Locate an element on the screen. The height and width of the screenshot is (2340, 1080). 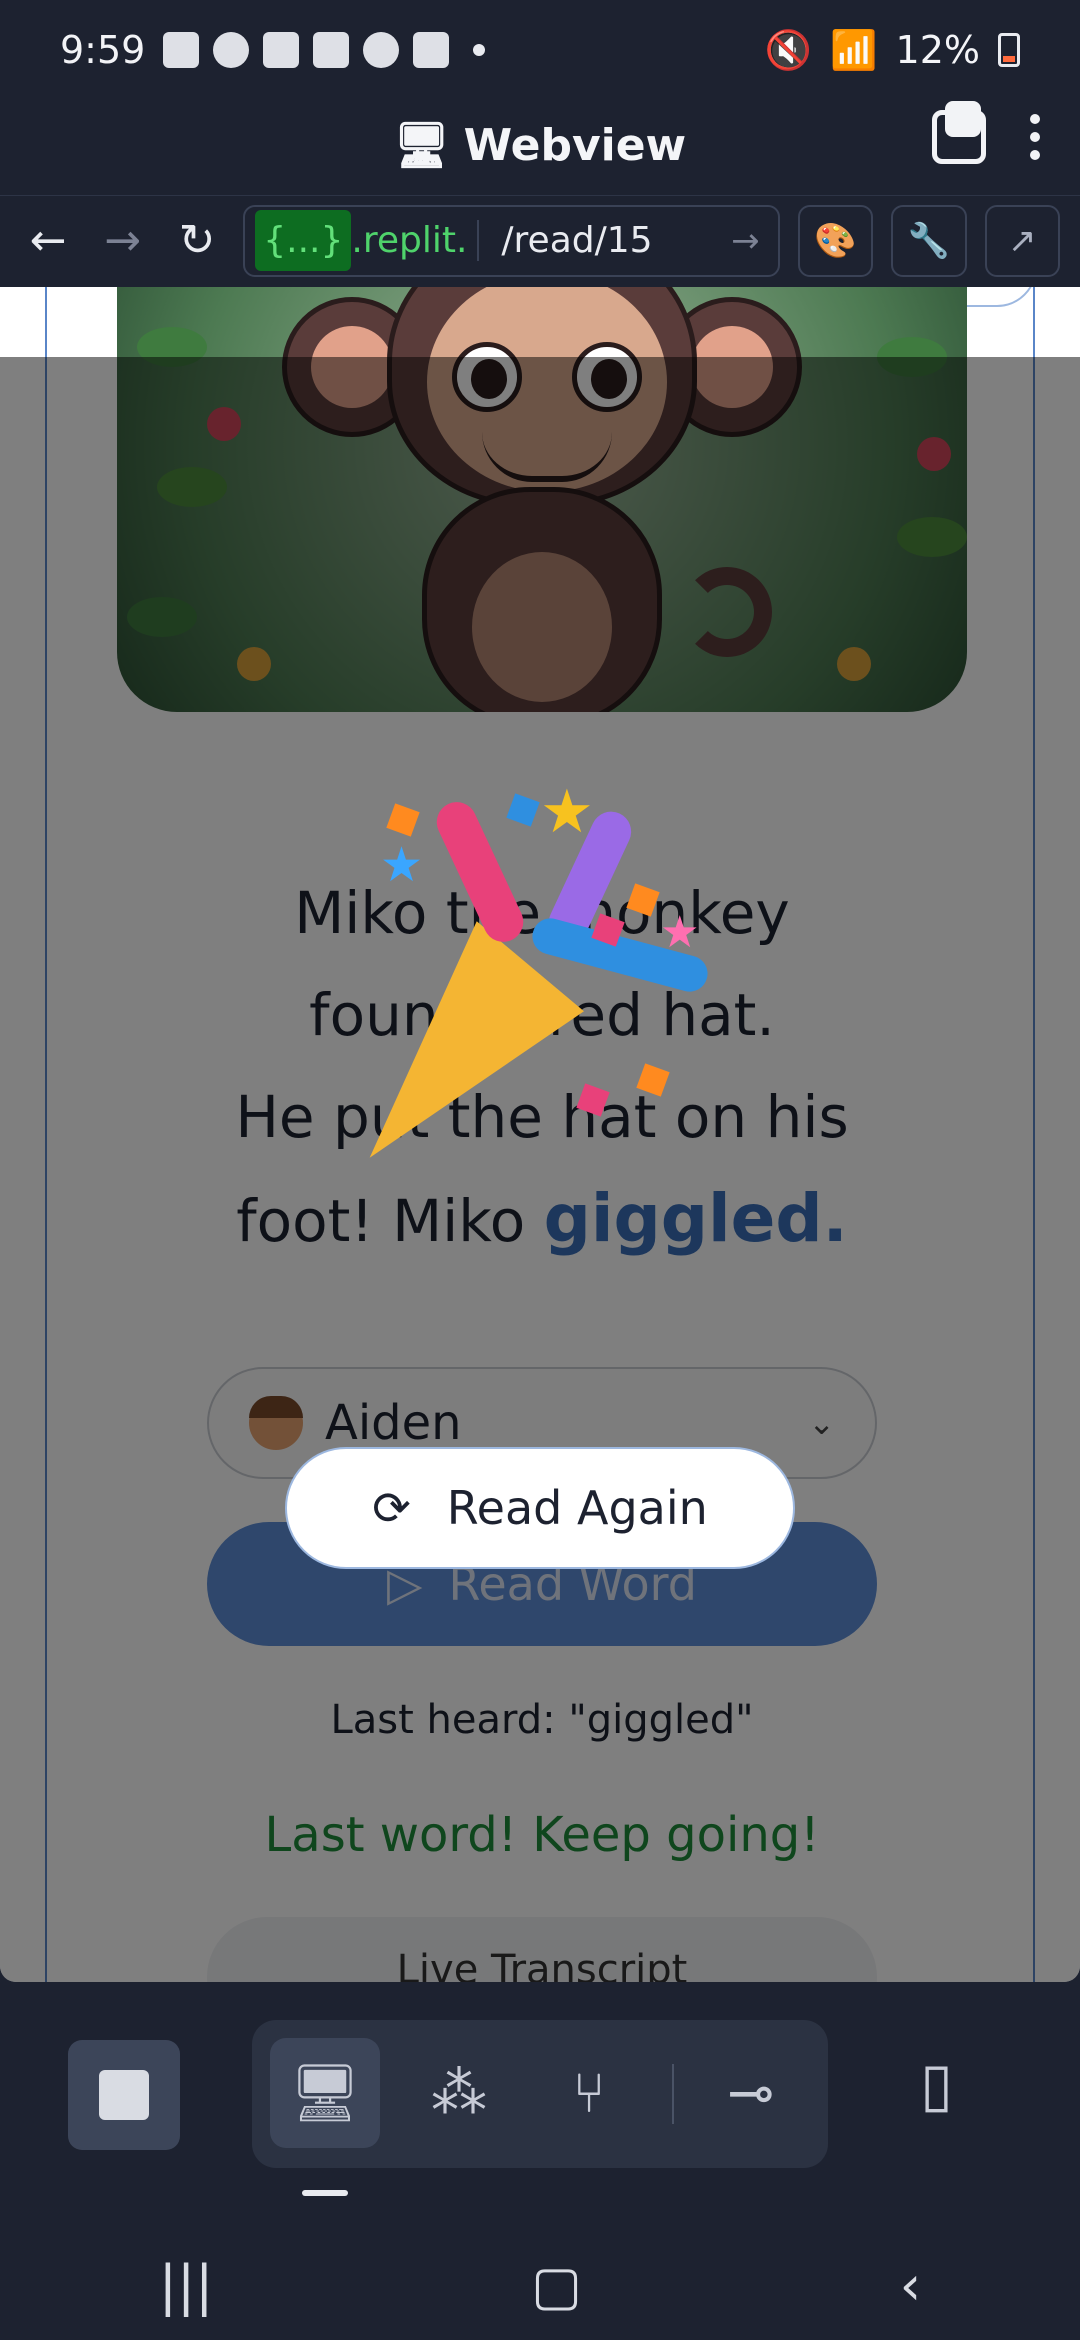
commit-icon: ⊸ is located at coordinates (751, 2093).